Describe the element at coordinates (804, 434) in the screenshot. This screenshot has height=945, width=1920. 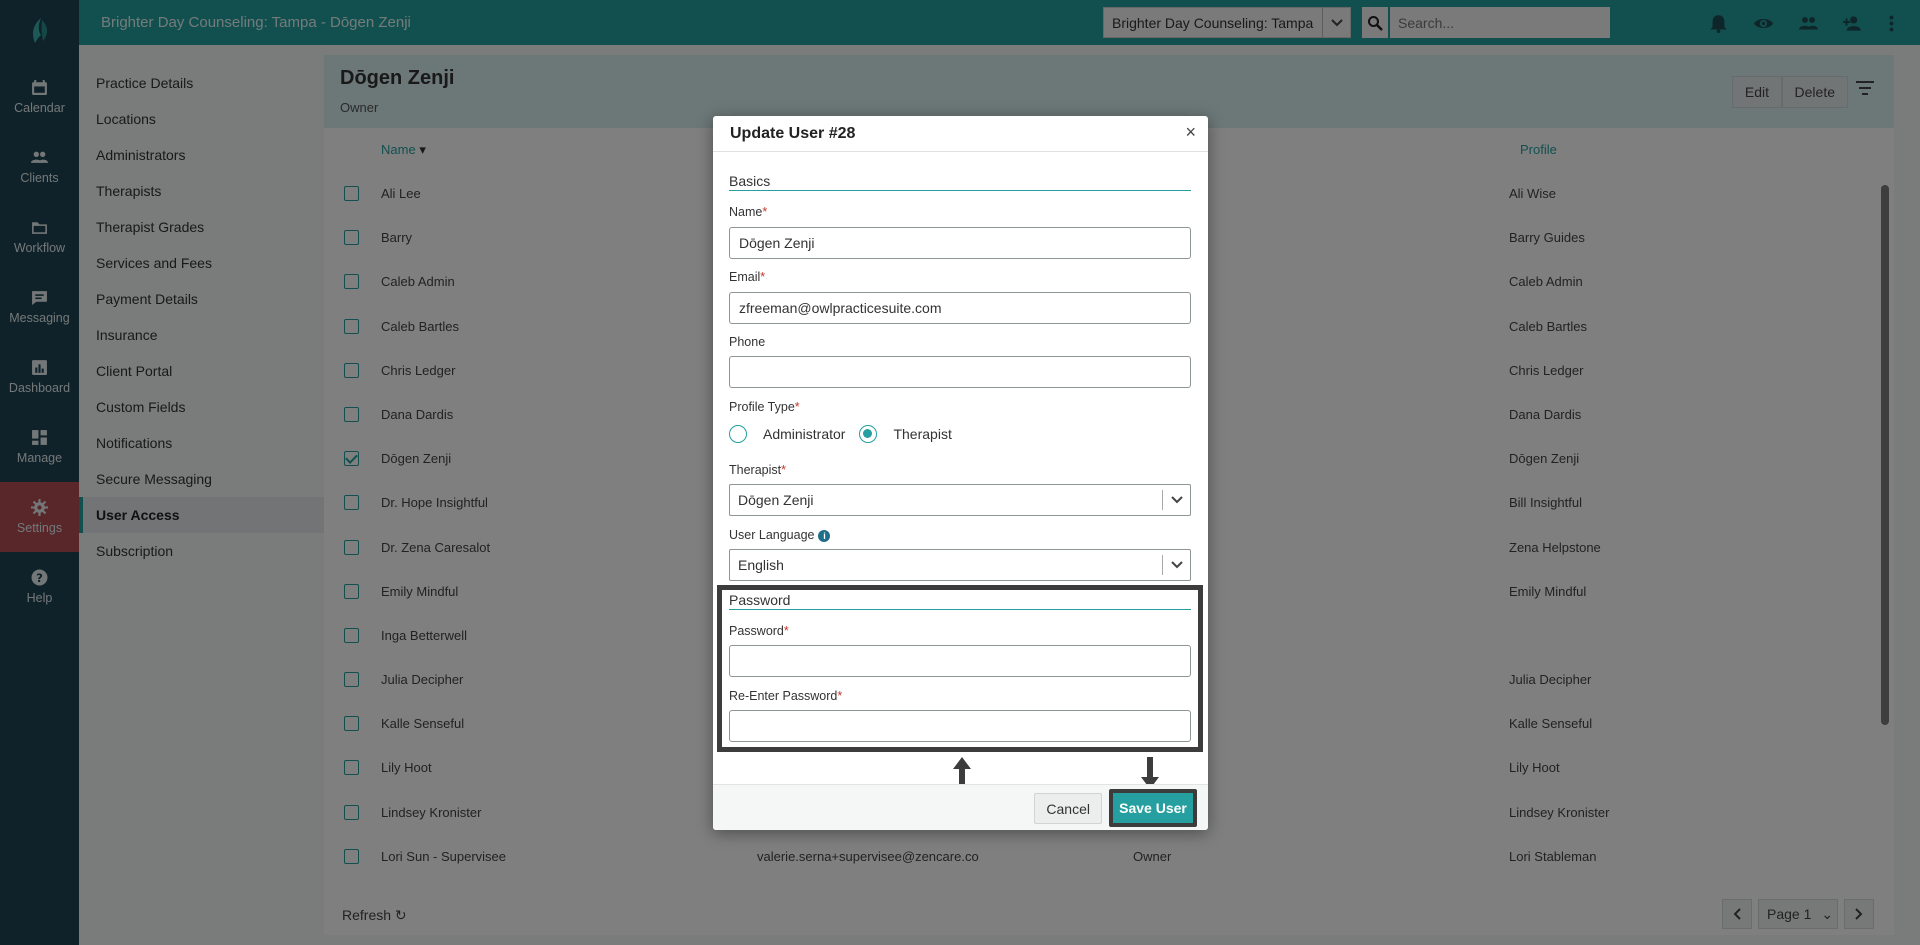
I see `radio-administrator-label: Administrator` at that location.